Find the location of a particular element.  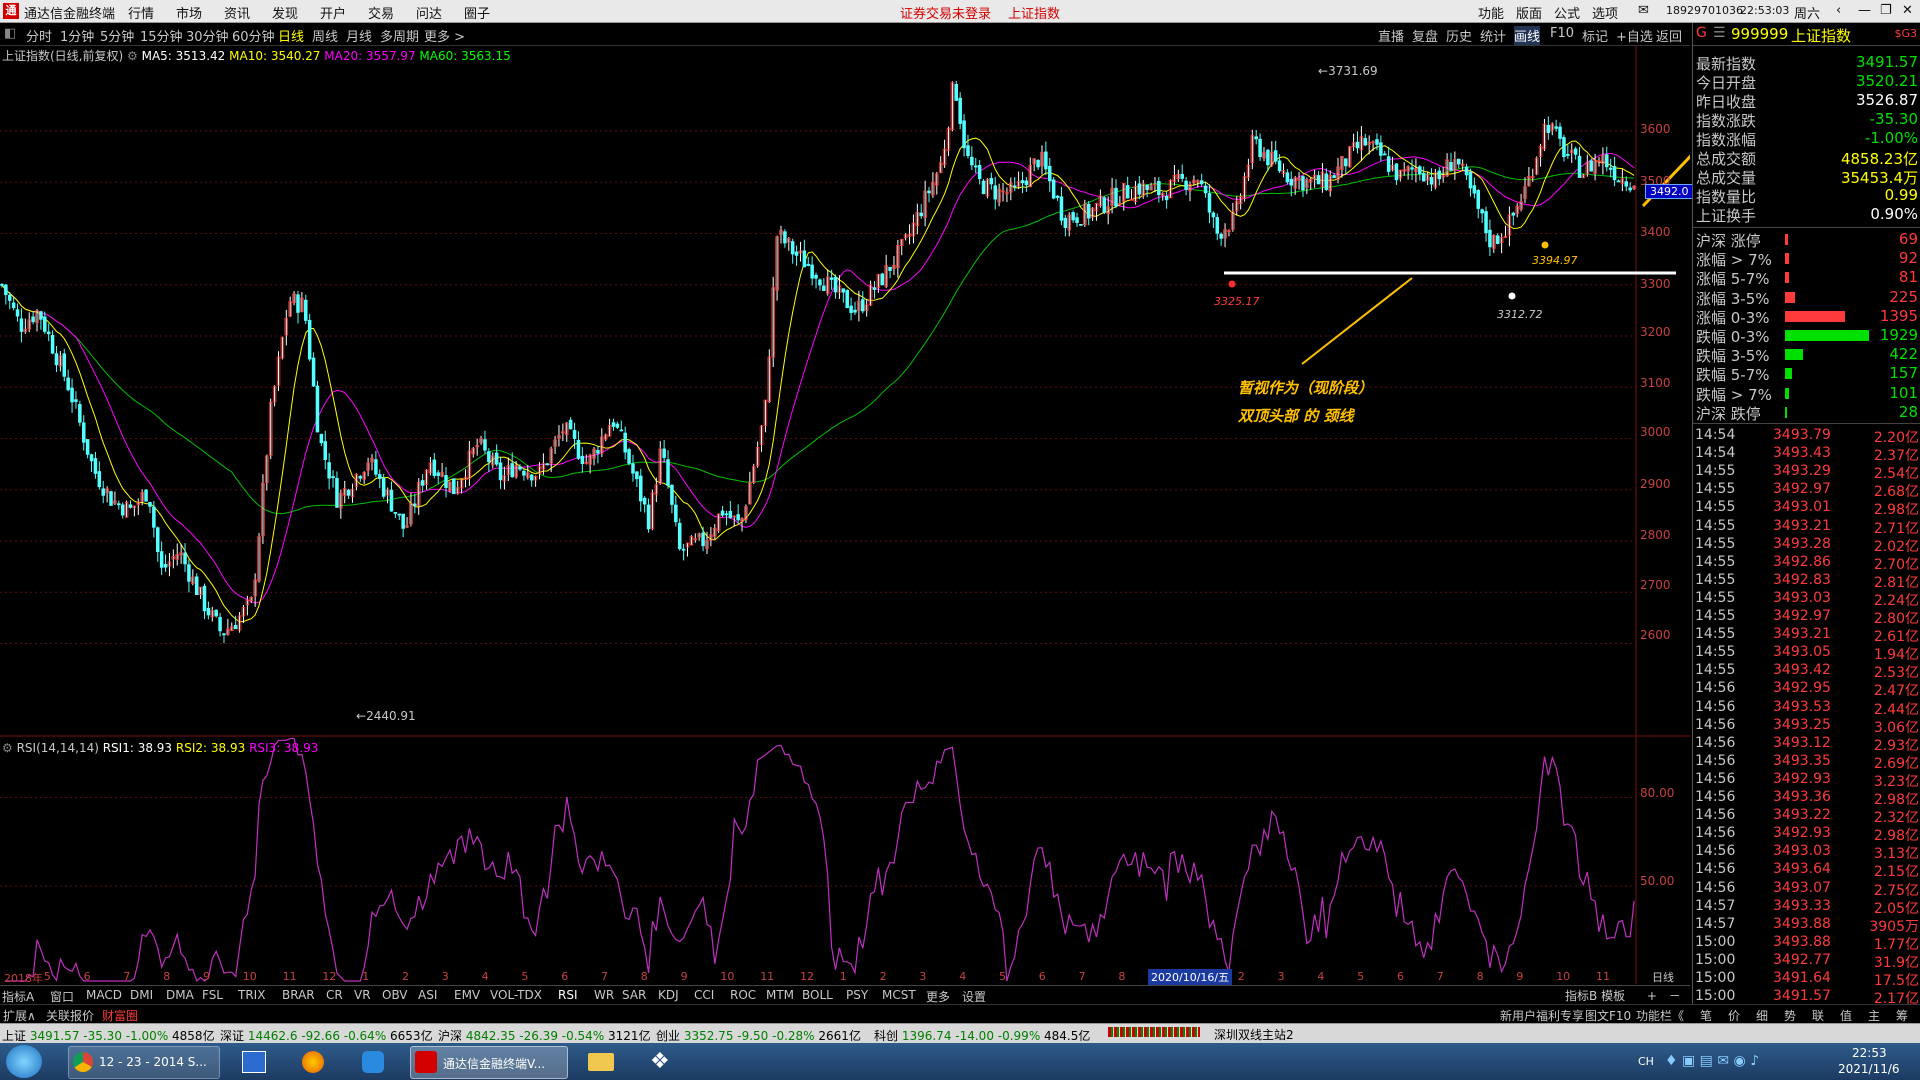

tab-expand: 扩展∧ is located at coordinates (19, 1015).